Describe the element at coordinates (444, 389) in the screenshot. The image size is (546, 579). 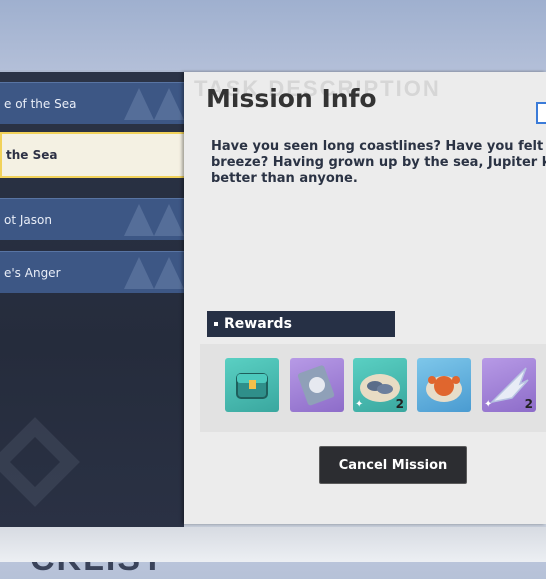
I see `crab-dish-icon` at that location.